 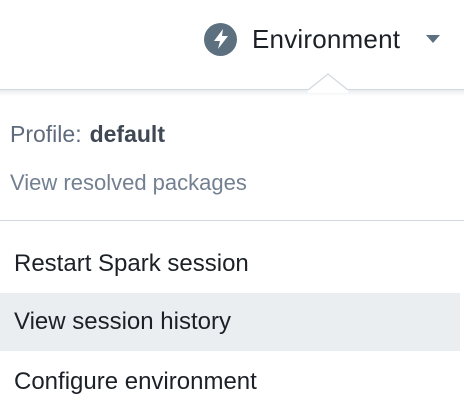 What do you see at coordinates (232, 93) in the screenshot?
I see `popover-shadow` at bounding box center [232, 93].